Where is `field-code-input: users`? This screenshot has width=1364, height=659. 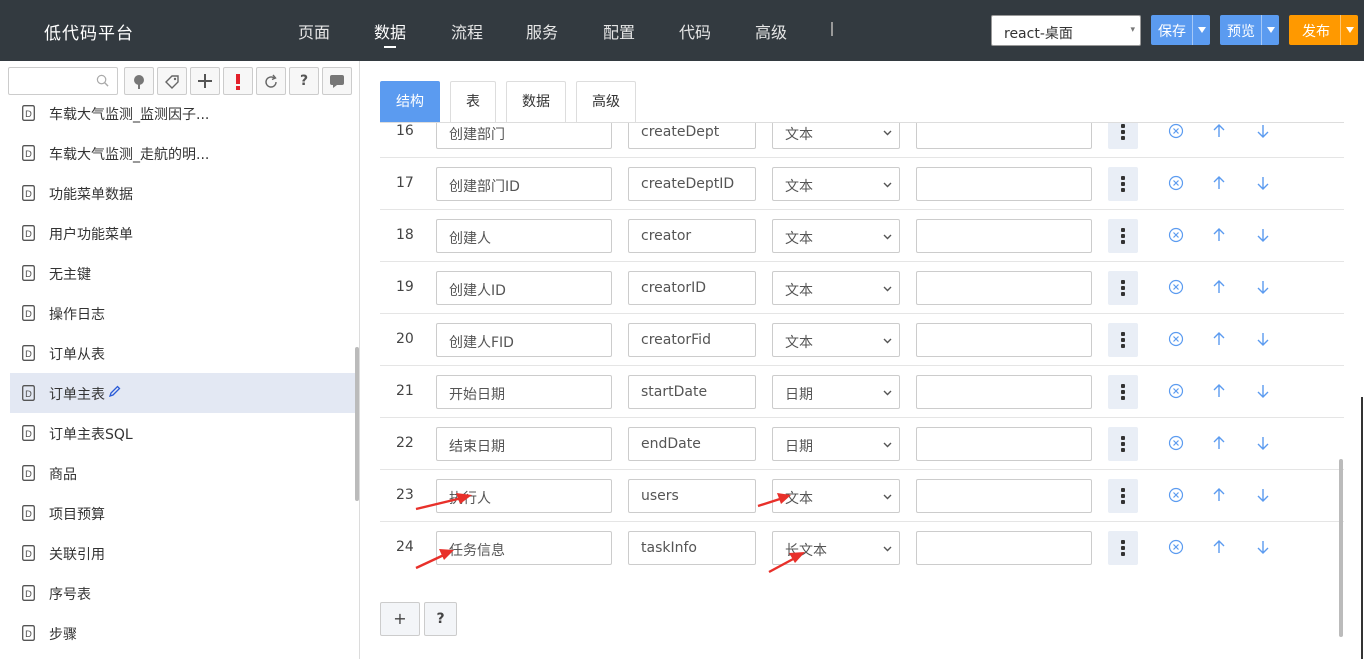 field-code-input: users is located at coordinates (692, 496).